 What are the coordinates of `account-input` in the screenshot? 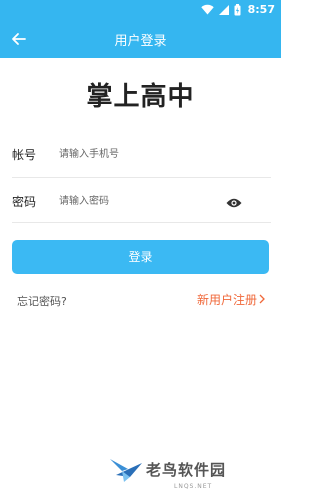 It's located at (139, 154).